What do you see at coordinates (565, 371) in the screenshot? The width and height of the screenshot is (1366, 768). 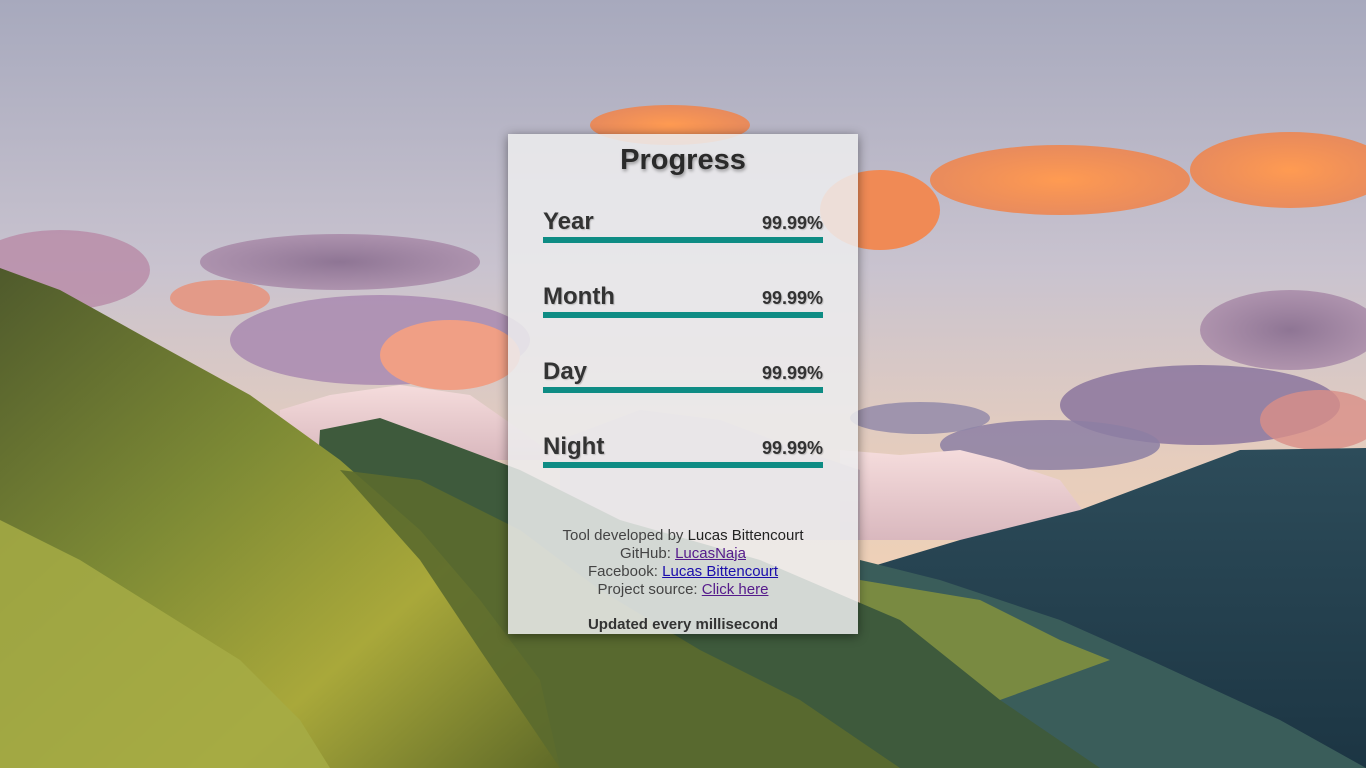 I see `progress-label: Day` at bounding box center [565, 371].